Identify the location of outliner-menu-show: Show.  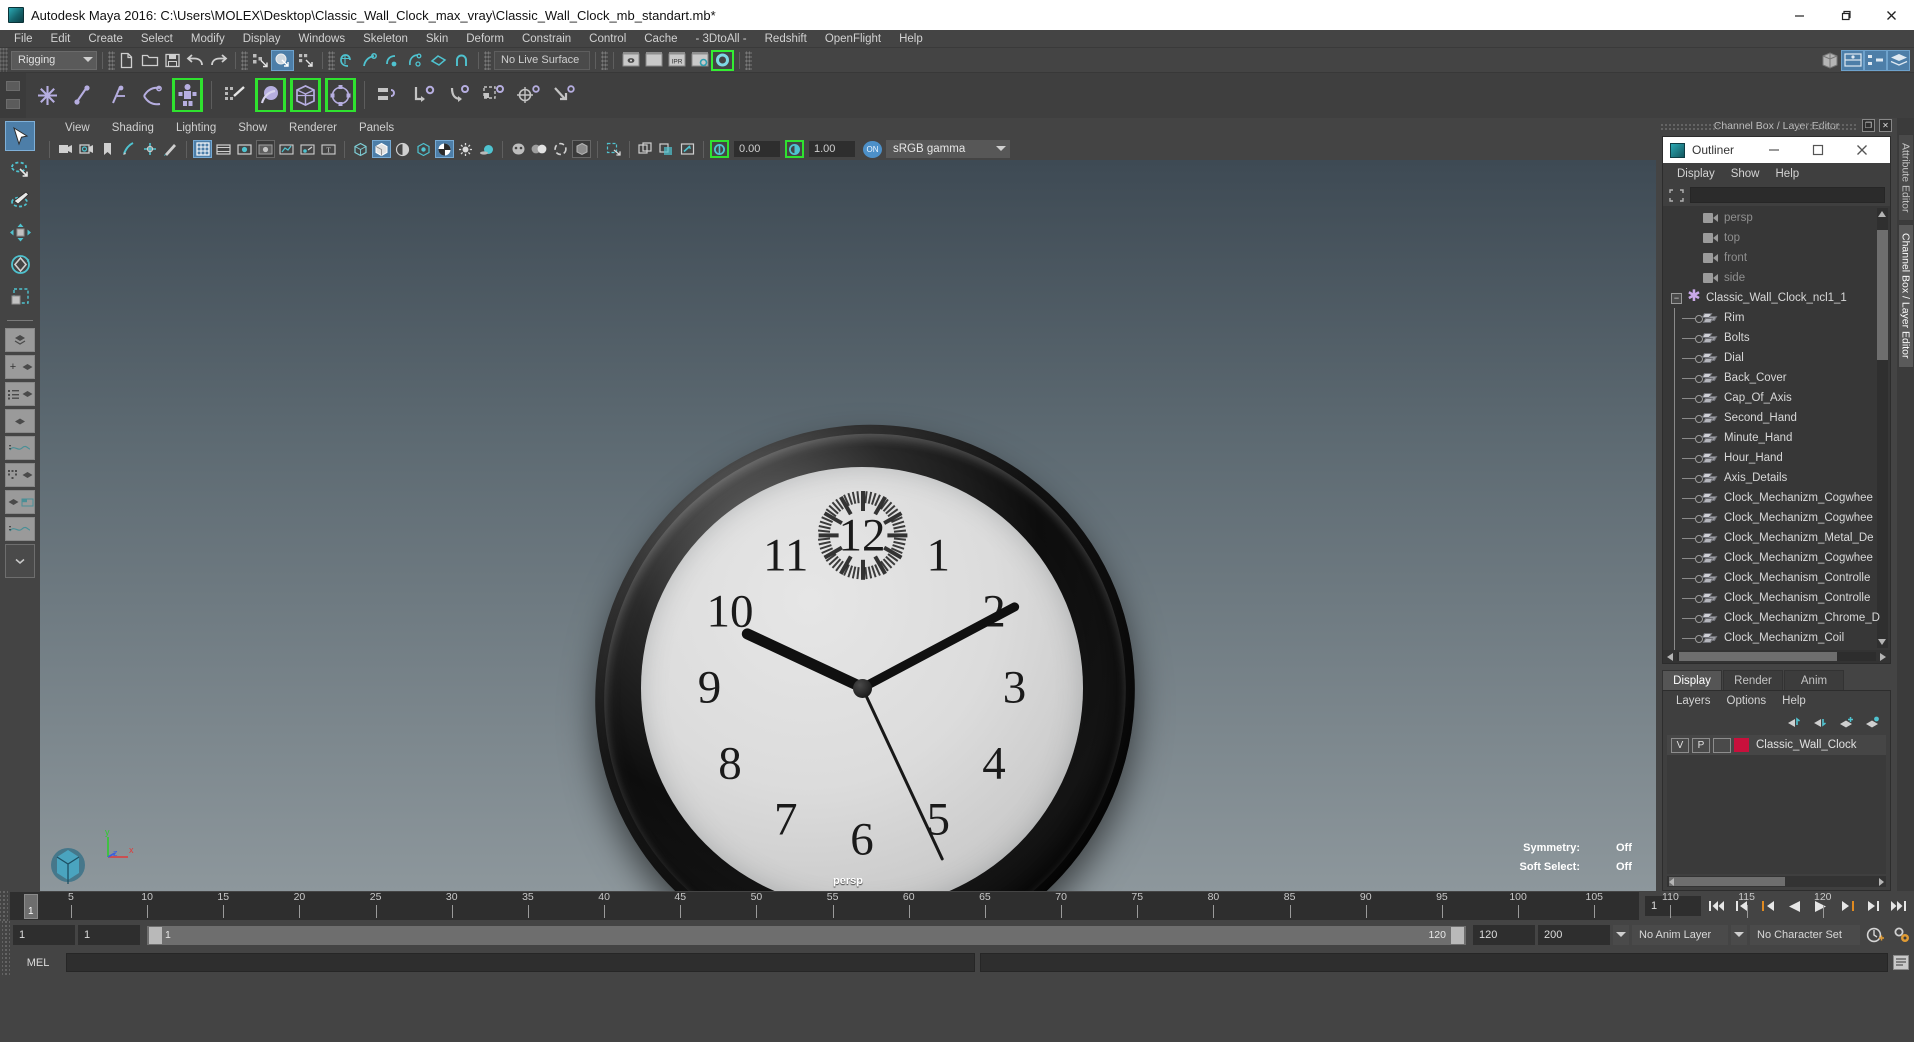
(1745, 174).